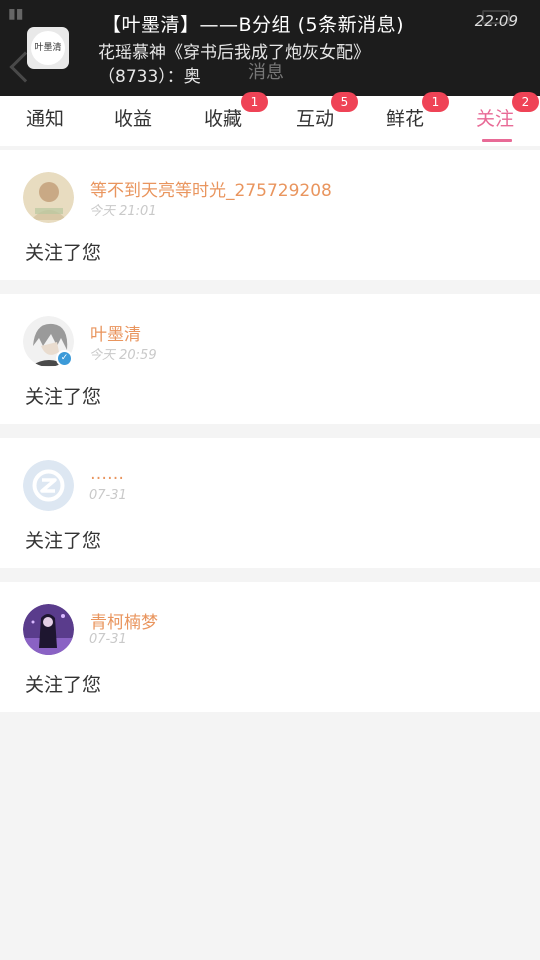 The height and width of the screenshot is (960, 540). What do you see at coordinates (494, 119) in the screenshot?
I see `tab-label: 关注` at bounding box center [494, 119].